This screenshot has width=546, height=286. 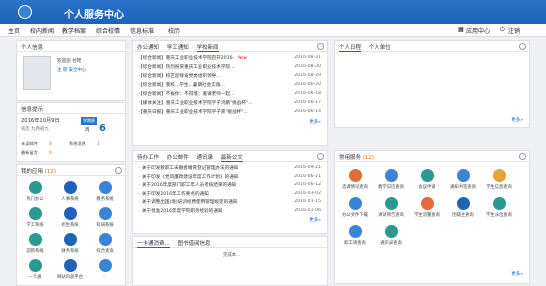 What do you see at coordinates (71, 70) in the screenshot?
I see `user-links: 注 销 安全中心` at bounding box center [71, 70].